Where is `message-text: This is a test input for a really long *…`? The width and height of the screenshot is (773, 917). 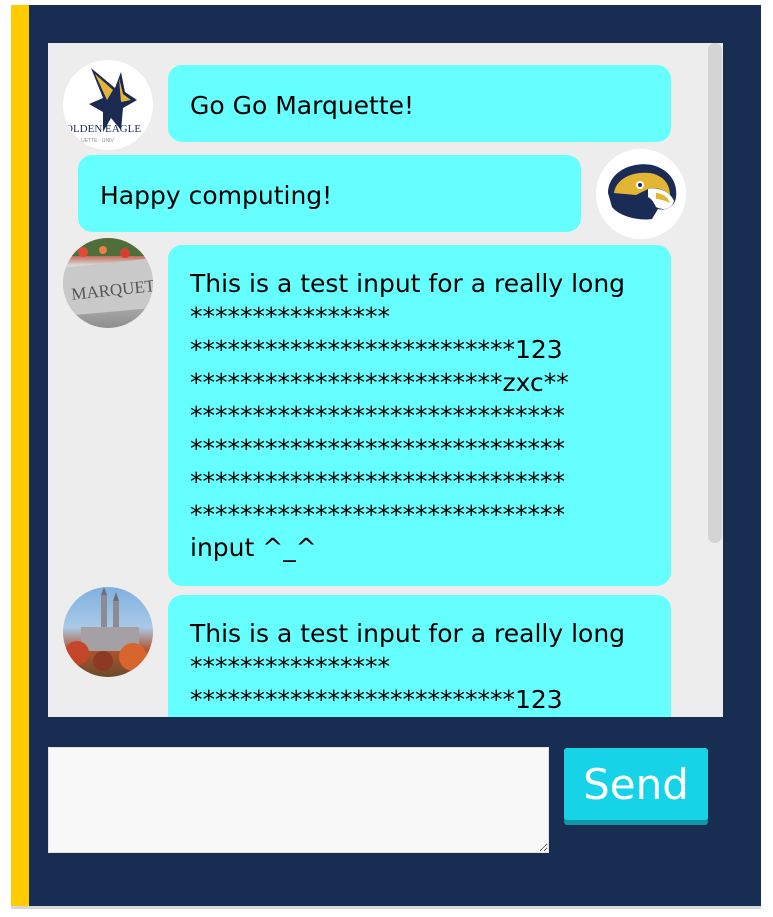
message-text: This is a test input for a really long *… is located at coordinates (419, 655).